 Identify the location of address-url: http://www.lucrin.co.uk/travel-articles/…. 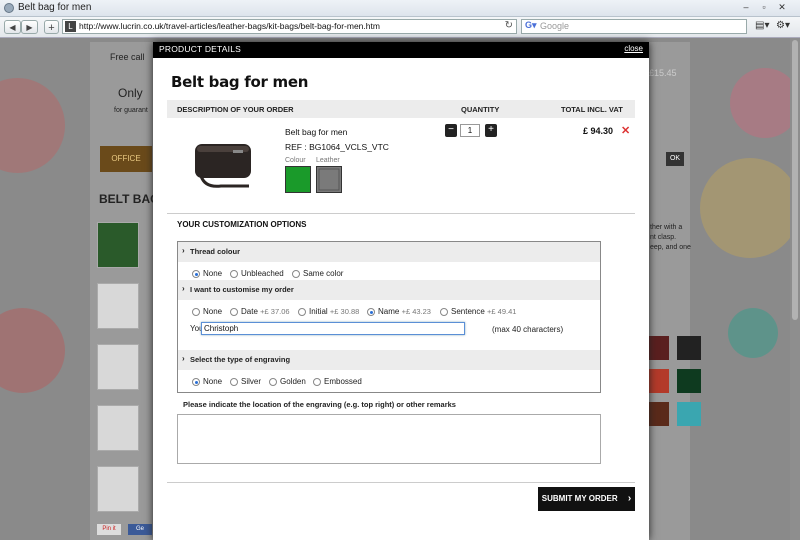
(229, 26).